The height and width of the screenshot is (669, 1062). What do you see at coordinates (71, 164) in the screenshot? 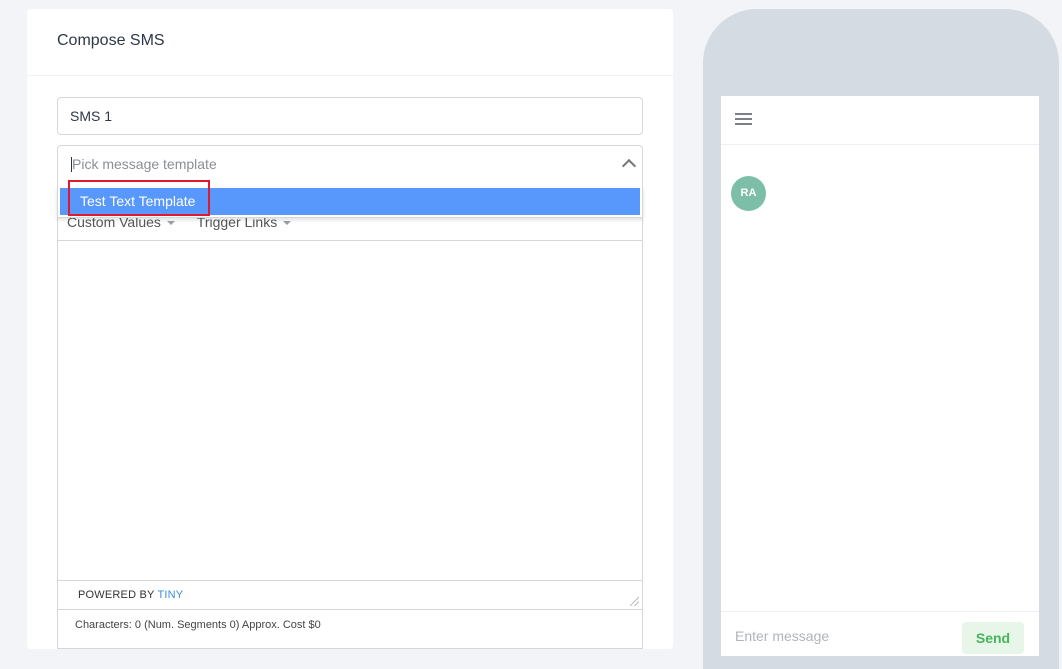
I see `text-cursor` at bounding box center [71, 164].